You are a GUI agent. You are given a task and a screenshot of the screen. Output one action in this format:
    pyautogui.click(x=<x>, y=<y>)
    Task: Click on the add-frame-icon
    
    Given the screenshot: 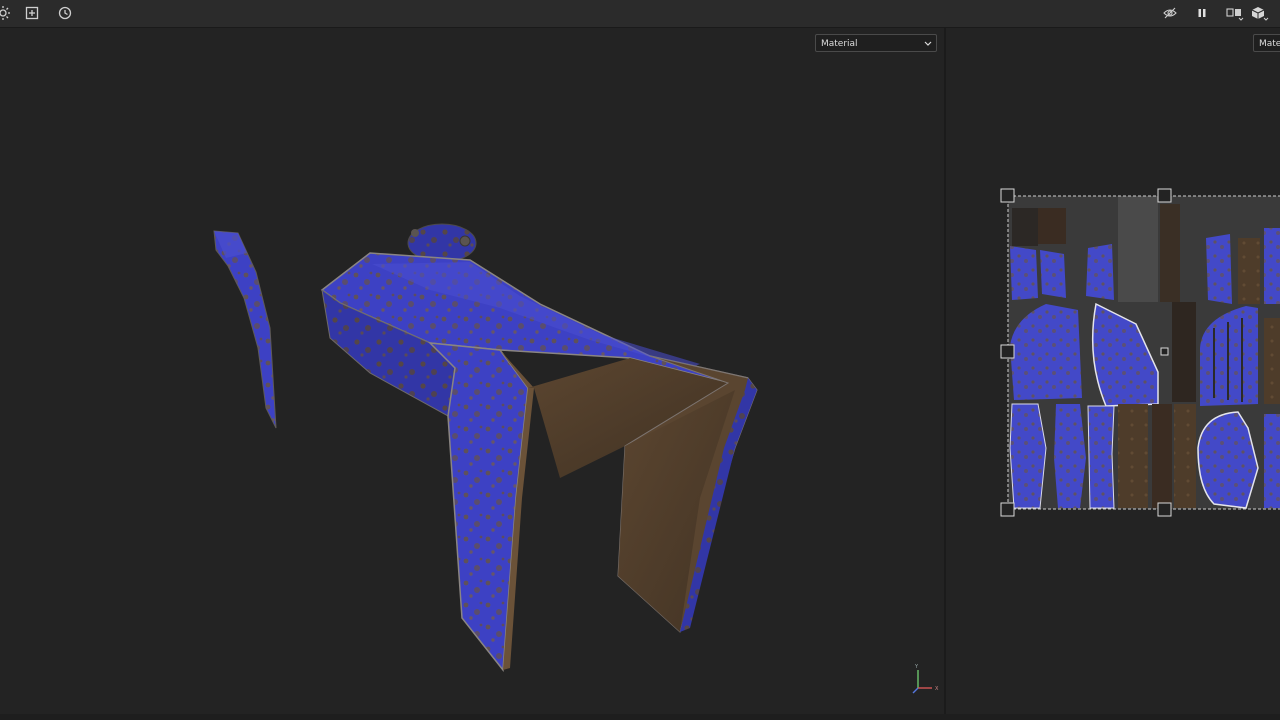 What is the action you would take?
    pyautogui.click(x=32, y=13)
    